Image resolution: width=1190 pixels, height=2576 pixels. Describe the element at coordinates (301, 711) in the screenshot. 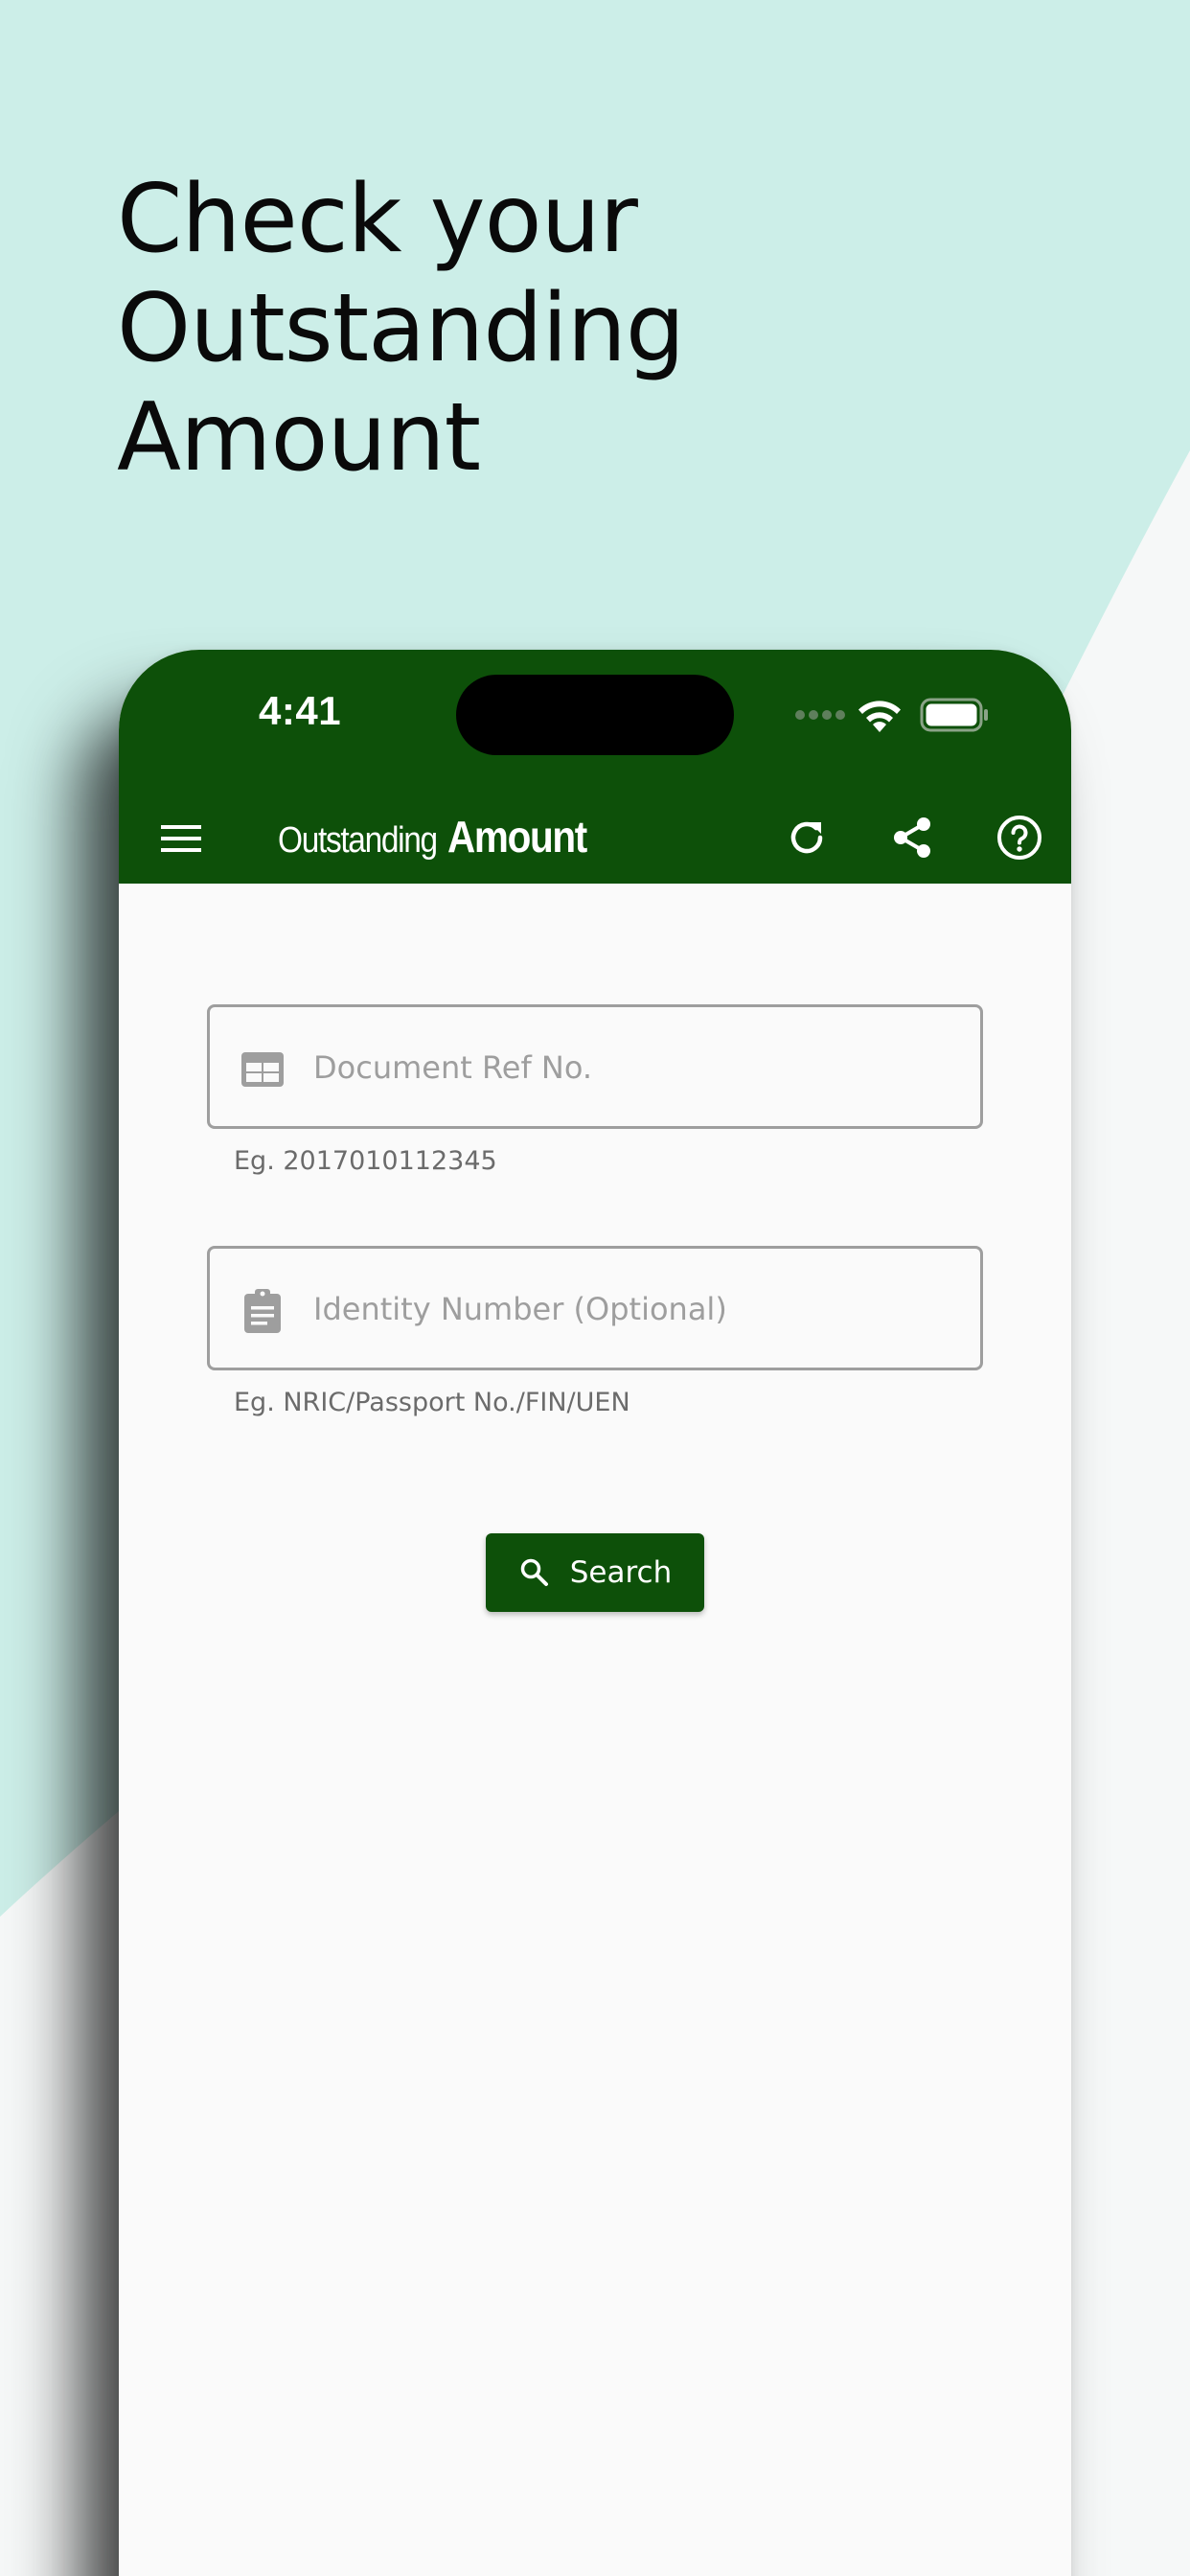

I see `status-time: 4:41` at that location.